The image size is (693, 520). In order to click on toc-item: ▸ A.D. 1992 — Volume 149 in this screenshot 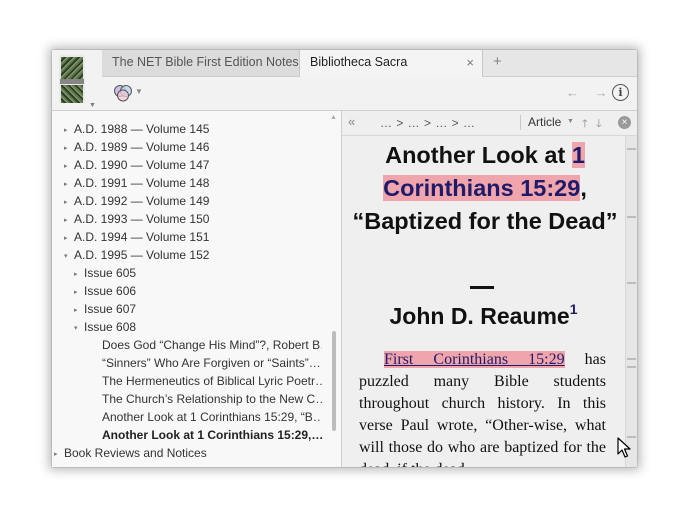, I will do `click(193, 201)`.